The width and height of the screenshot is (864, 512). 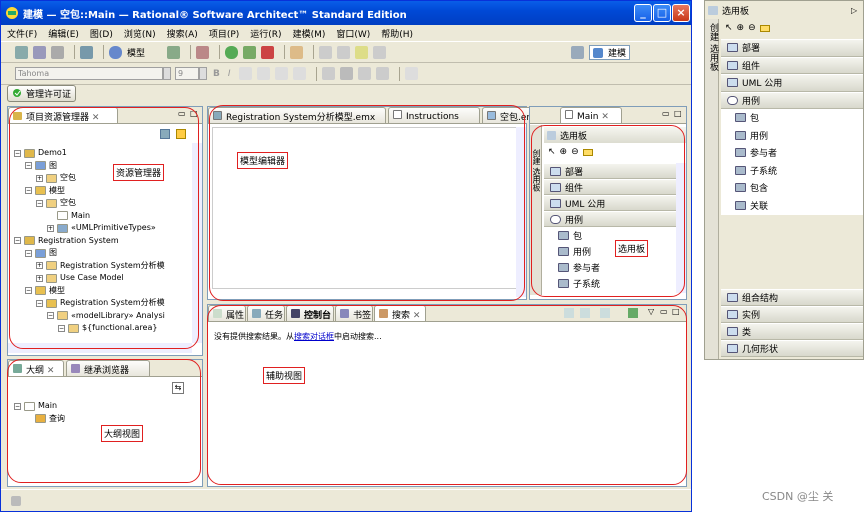 What do you see at coordinates (101, 33) in the screenshot?
I see `menu-item: 图(D)` at bounding box center [101, 33].